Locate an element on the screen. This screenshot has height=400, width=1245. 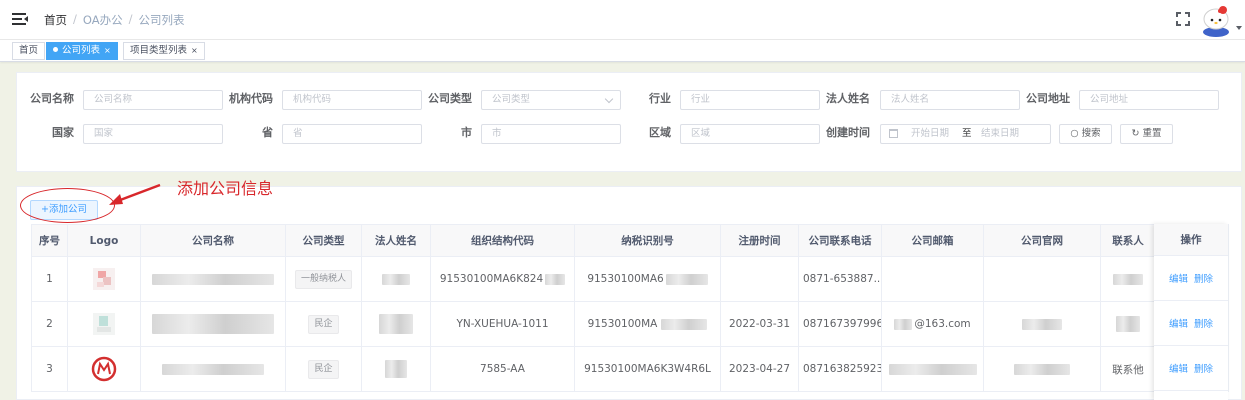
navbar: 首页 / OA办公 / 公司列表 is located at coordinates (622, 20).